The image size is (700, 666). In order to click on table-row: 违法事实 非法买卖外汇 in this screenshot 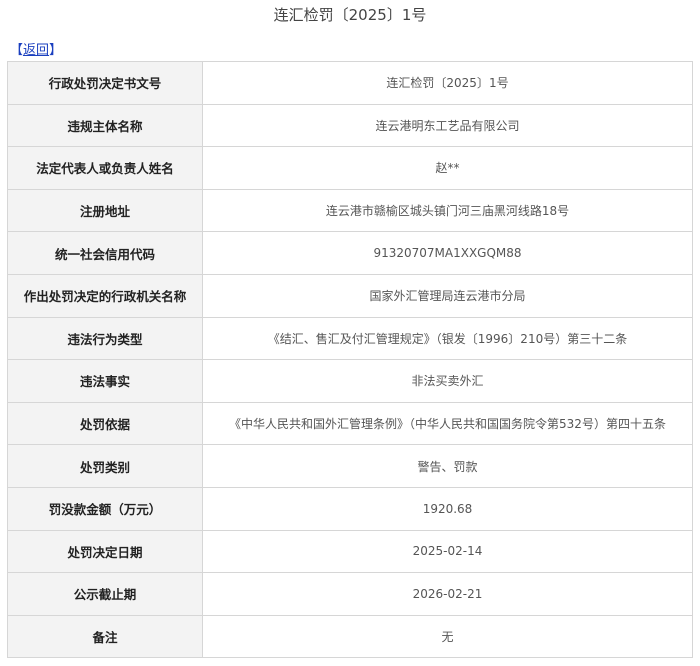, I will do `click(350, 381)`.